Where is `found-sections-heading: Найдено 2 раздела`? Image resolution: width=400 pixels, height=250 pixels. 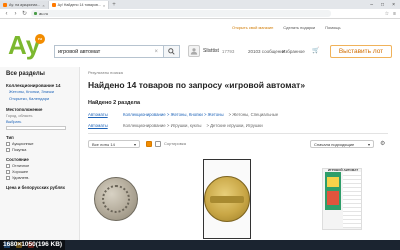 found-sections-heading: Найдено 2 раздела is located at coordinates (114, 103).